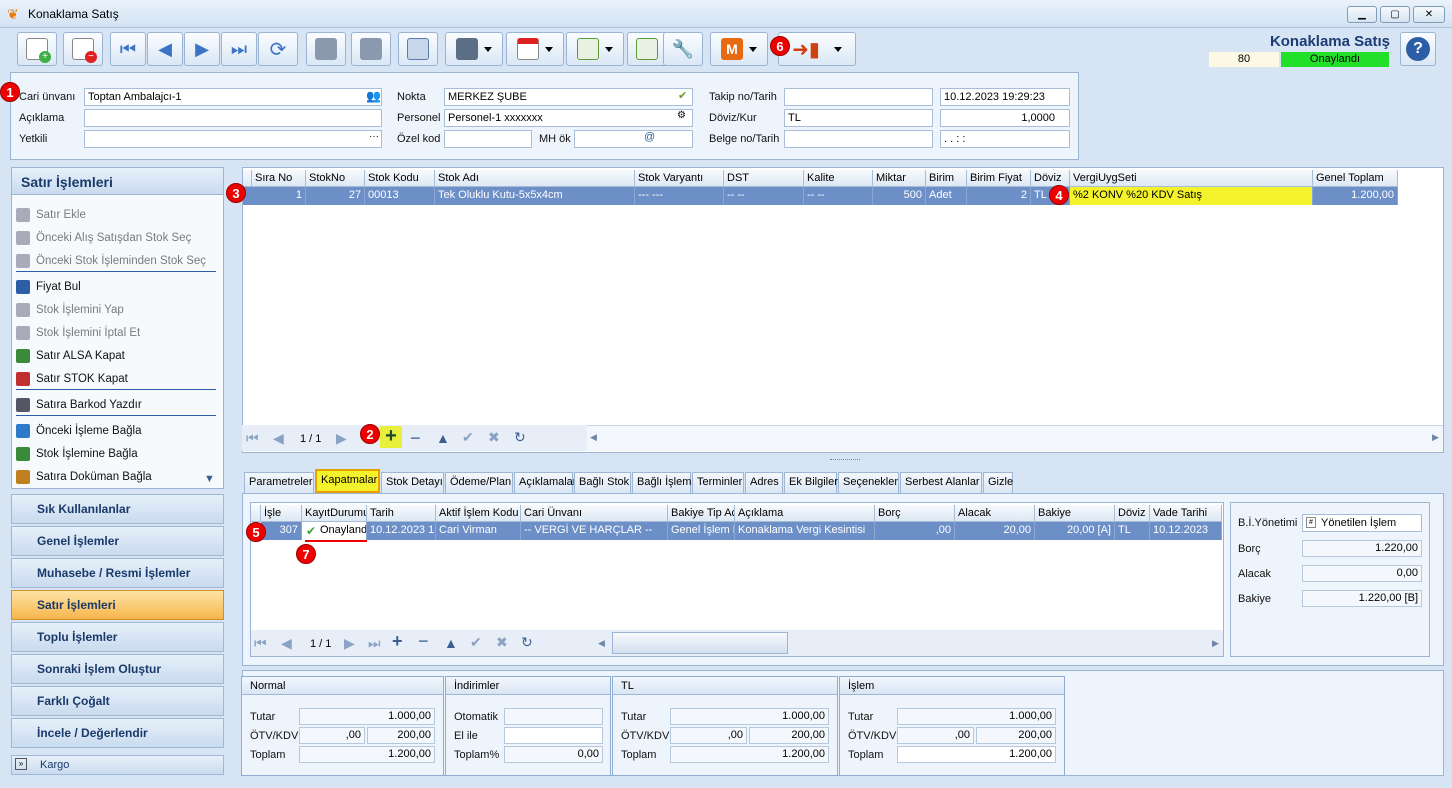  Describe the element at coordinates (202, 49) in the screenshot. I see `next-record-button: ▶` at that location.